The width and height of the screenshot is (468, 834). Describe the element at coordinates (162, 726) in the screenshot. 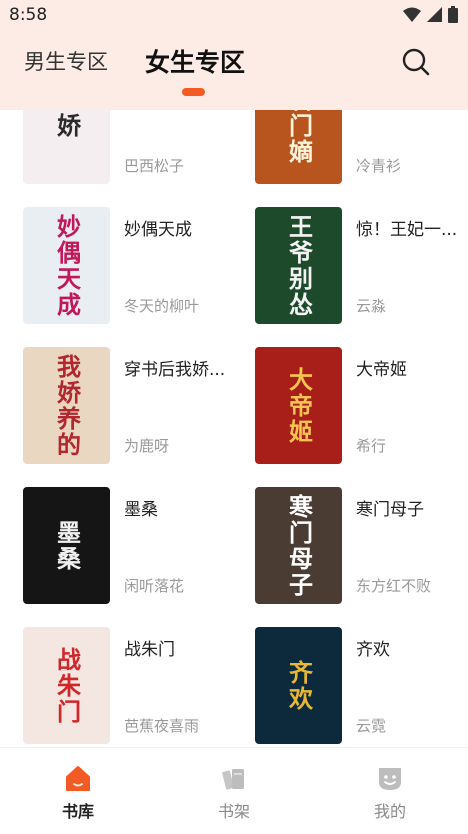

I see `book-author: 芭蕉夜喜雨` at that location.